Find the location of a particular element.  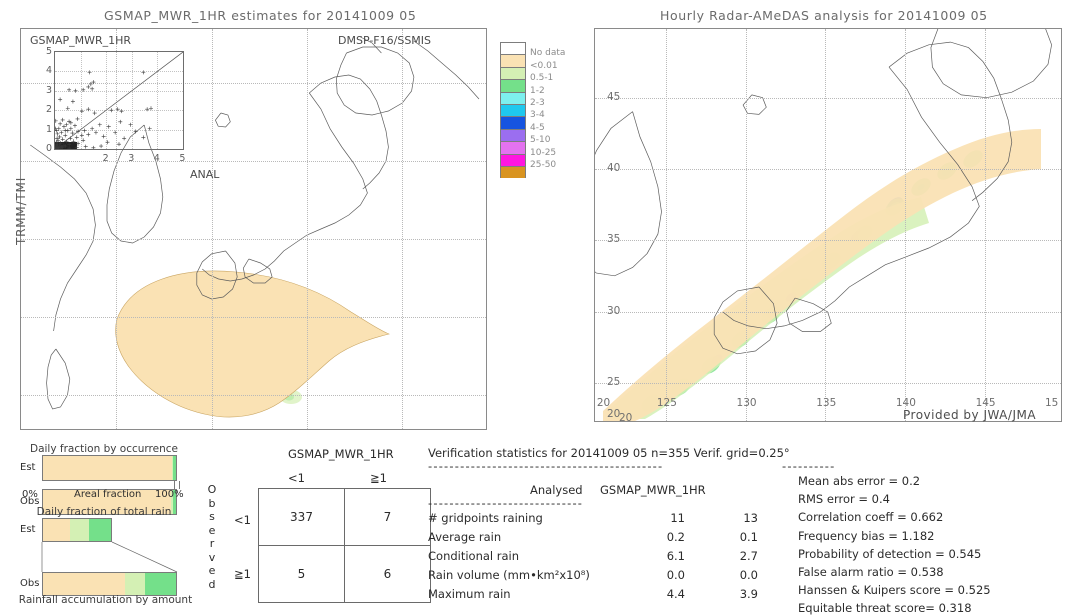

scatter-xtick-2: 4 is located at coordinates (156, 158).